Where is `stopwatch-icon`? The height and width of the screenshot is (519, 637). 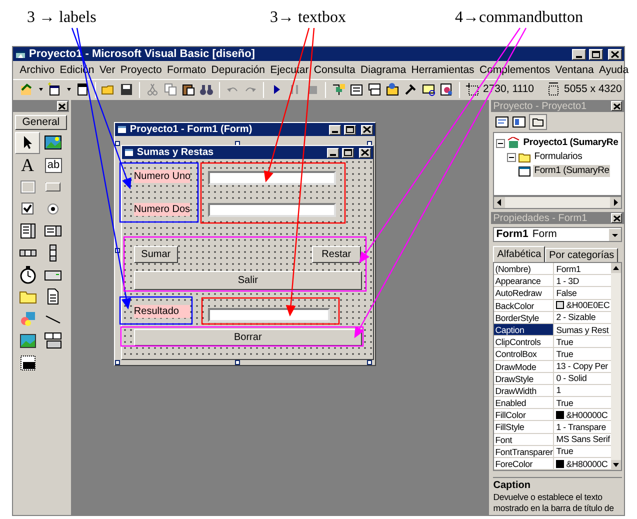 stopwatch-icon is located at coordinates (28, 275).